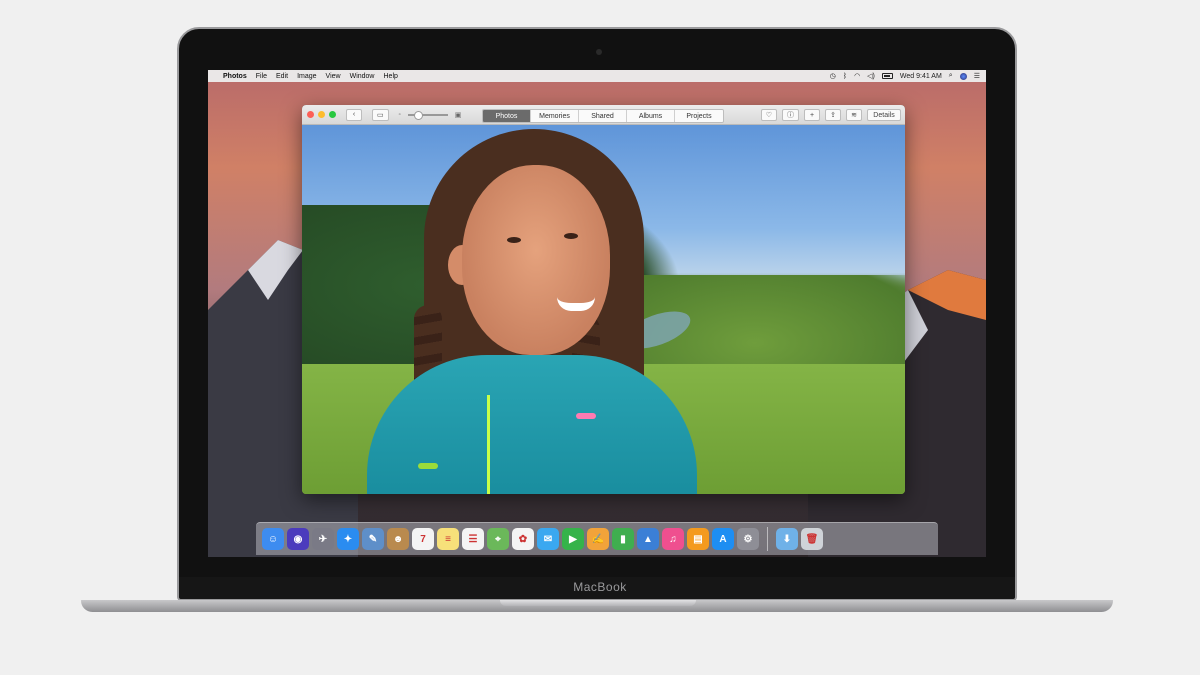 The height and width of the screenshot is (675, 1200). I want to click on downloads-icon: ⬇, so click(787, 539).